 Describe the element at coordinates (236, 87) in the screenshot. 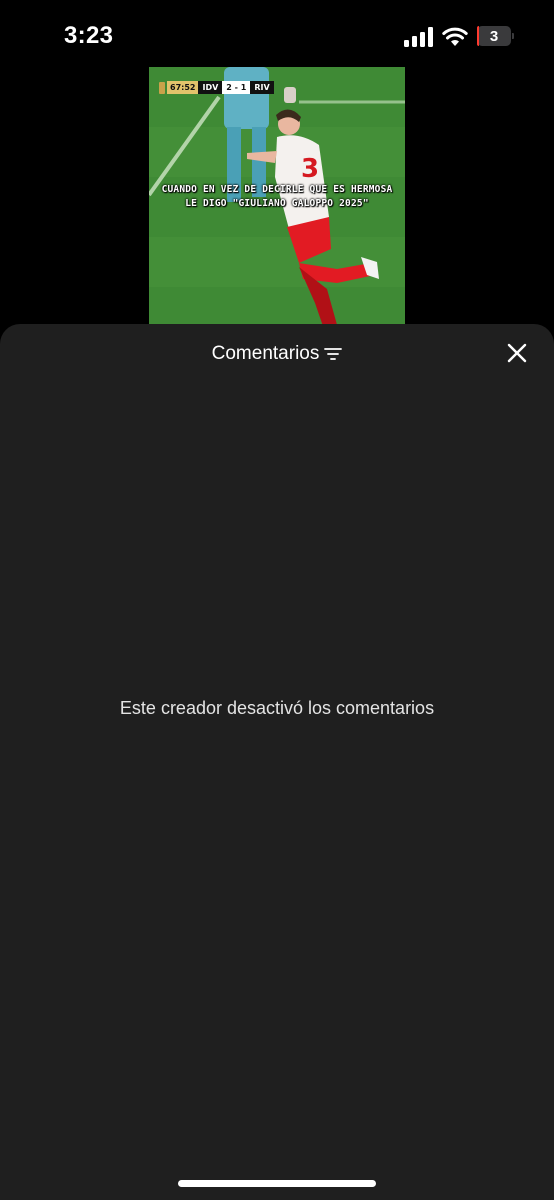

I see `match-score: 2 - 1` at that location.